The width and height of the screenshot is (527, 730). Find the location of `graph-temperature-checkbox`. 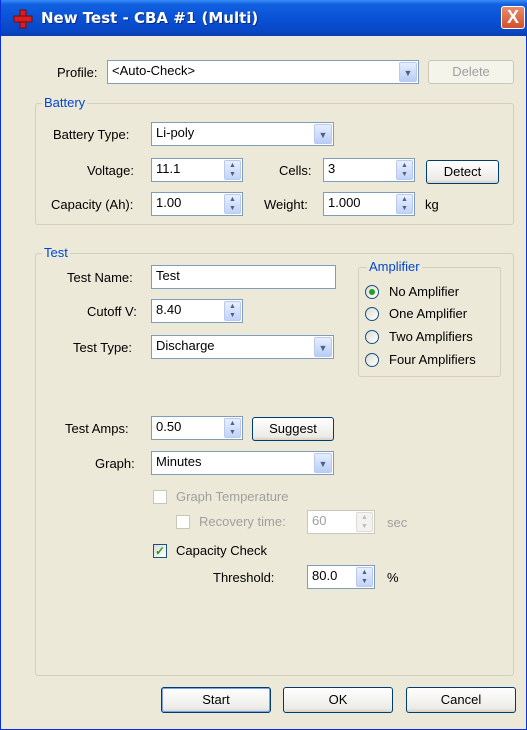

graph-temperature-checkbox is located at coordinates (160, 497).